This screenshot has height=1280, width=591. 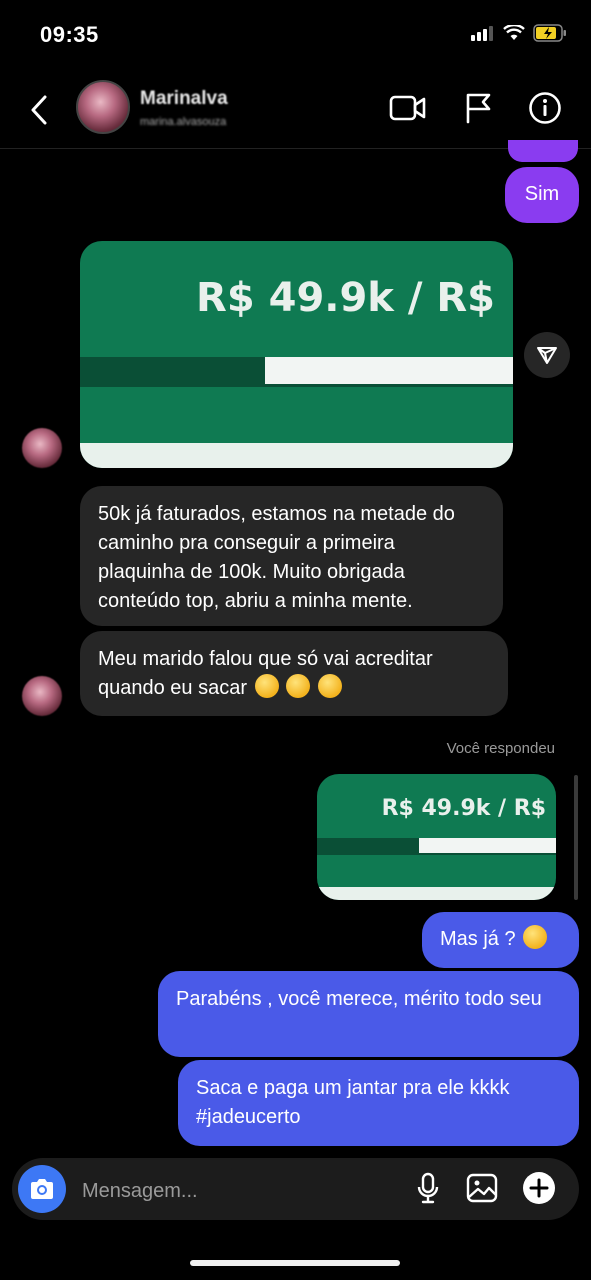 What do you see at coordinates (359, 999) in the screenshot?
I see `message-text: Parabéns , você merece, mérito todo seu` at bounding box center [359, 999].